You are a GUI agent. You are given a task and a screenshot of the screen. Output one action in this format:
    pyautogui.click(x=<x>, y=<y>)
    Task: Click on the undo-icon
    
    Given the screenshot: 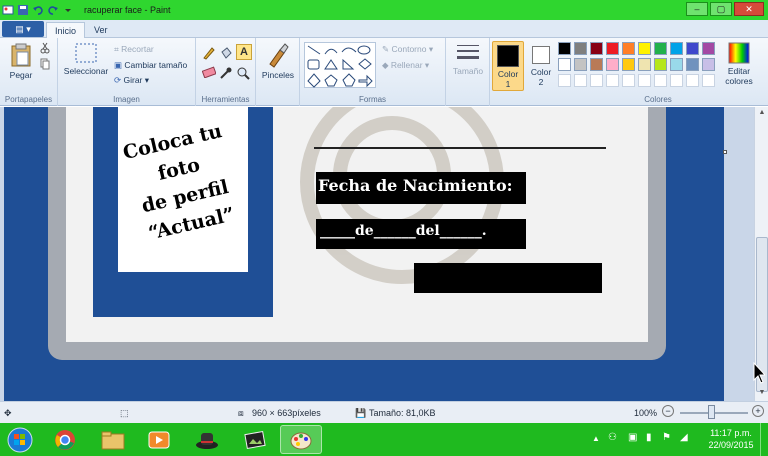 What is the action you would take?
    pyautogui.click(x=38, y=10)
    